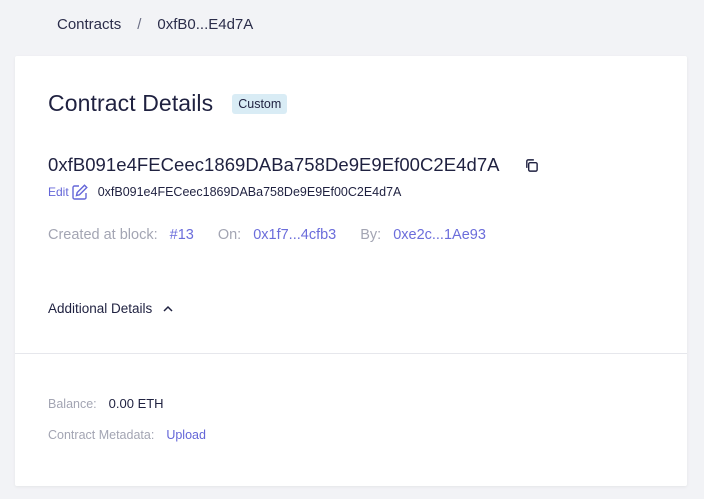 The height and width of the screenshot is (499, 704). What do you see at coordinates (182, 235) in the screenshot?
I see `block-number-link: #13` at bounding box center [182, 235].